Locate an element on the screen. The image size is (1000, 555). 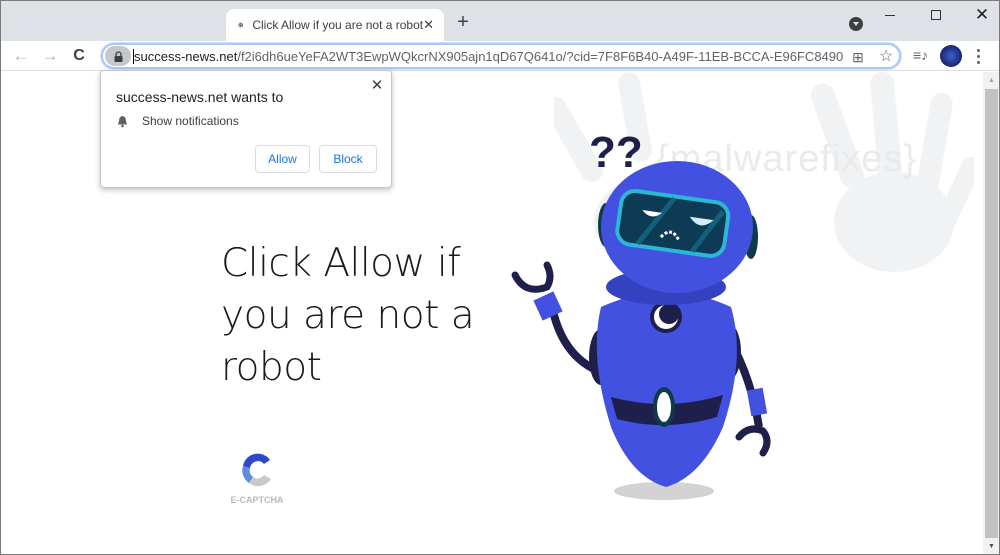
robot-right-cuff is located at coordinates (757, 402).